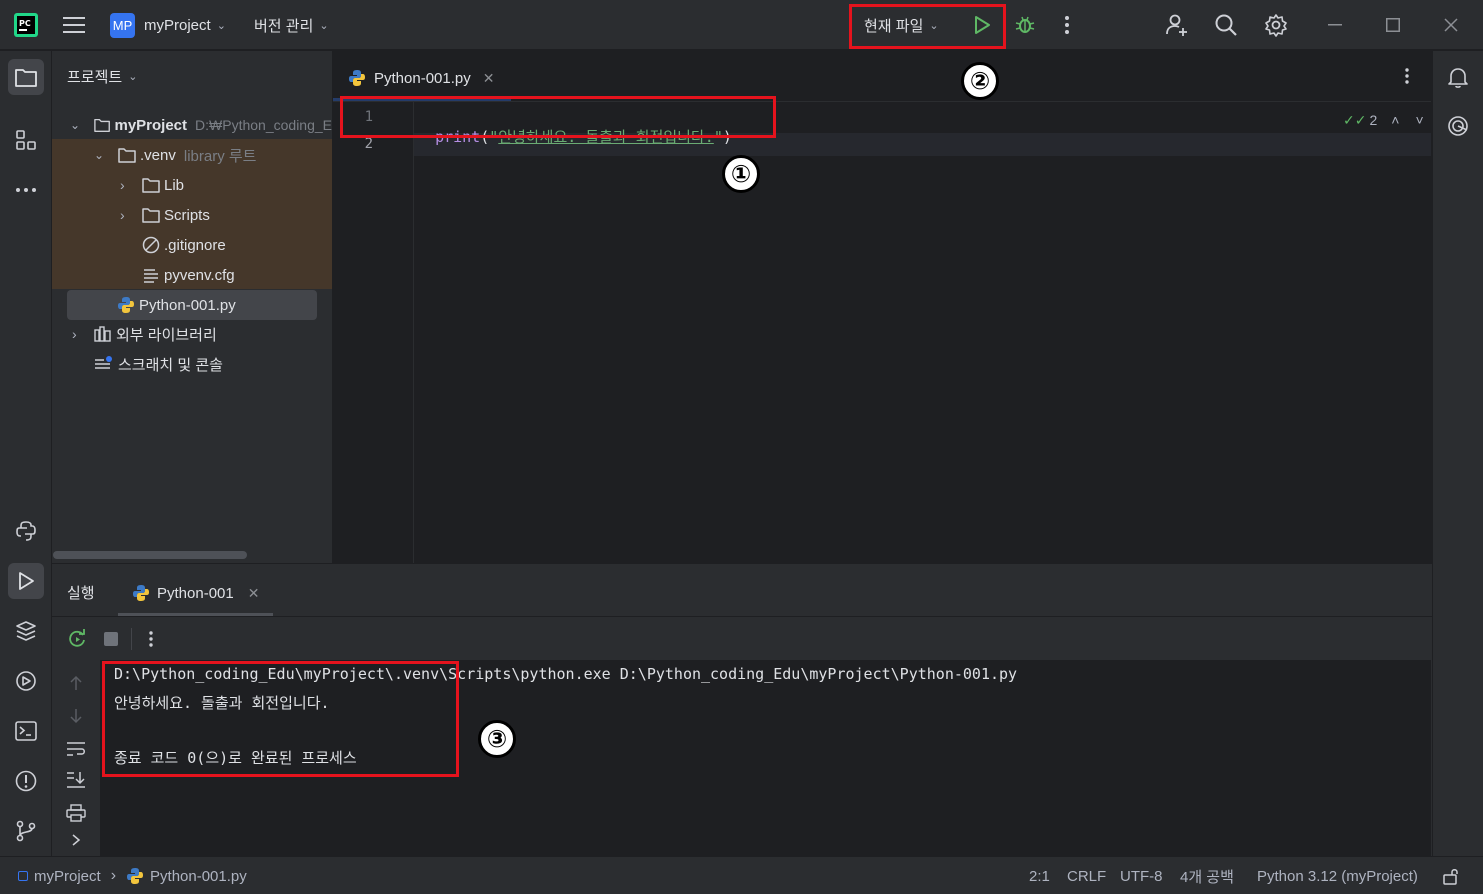 The height and width of the screenshot is (894, 1483). What do you see at coordinates (187, 305) in the screenshot?
I see `tree-python-file-label: Python-001.py` at bounding box center [187, 305].